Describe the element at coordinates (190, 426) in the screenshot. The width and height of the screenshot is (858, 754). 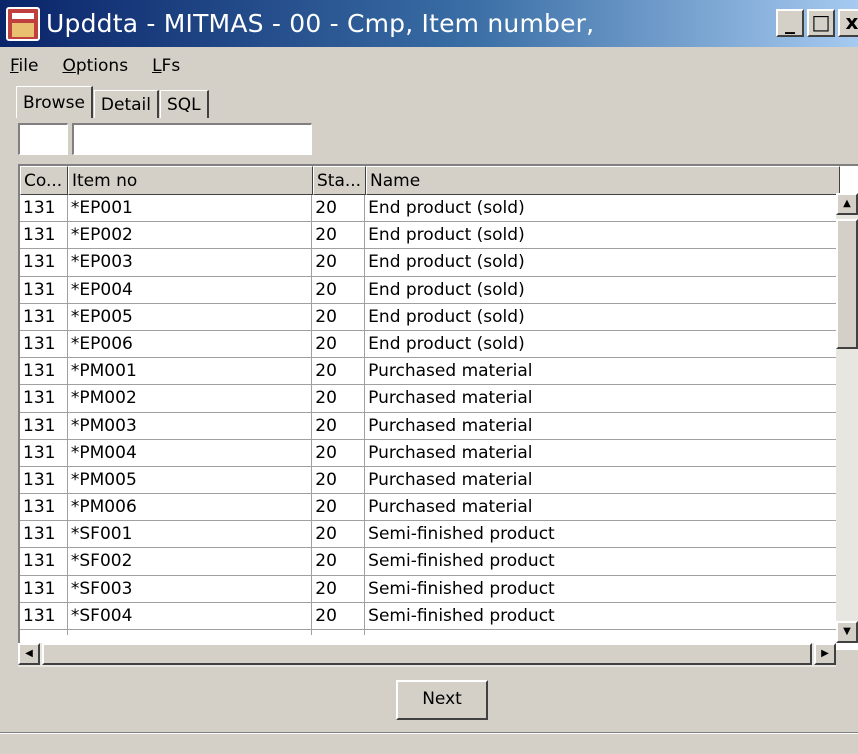
I see `cell-item-no: *PM003` at that location.